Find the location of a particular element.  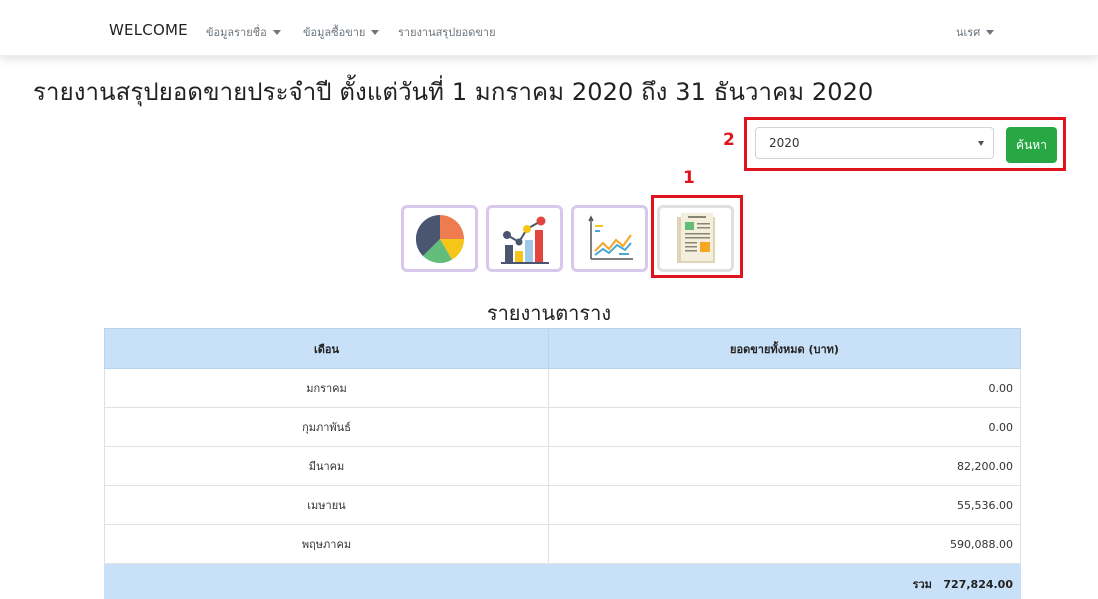

pie-chart-icon is located at coordinates (439, 238).